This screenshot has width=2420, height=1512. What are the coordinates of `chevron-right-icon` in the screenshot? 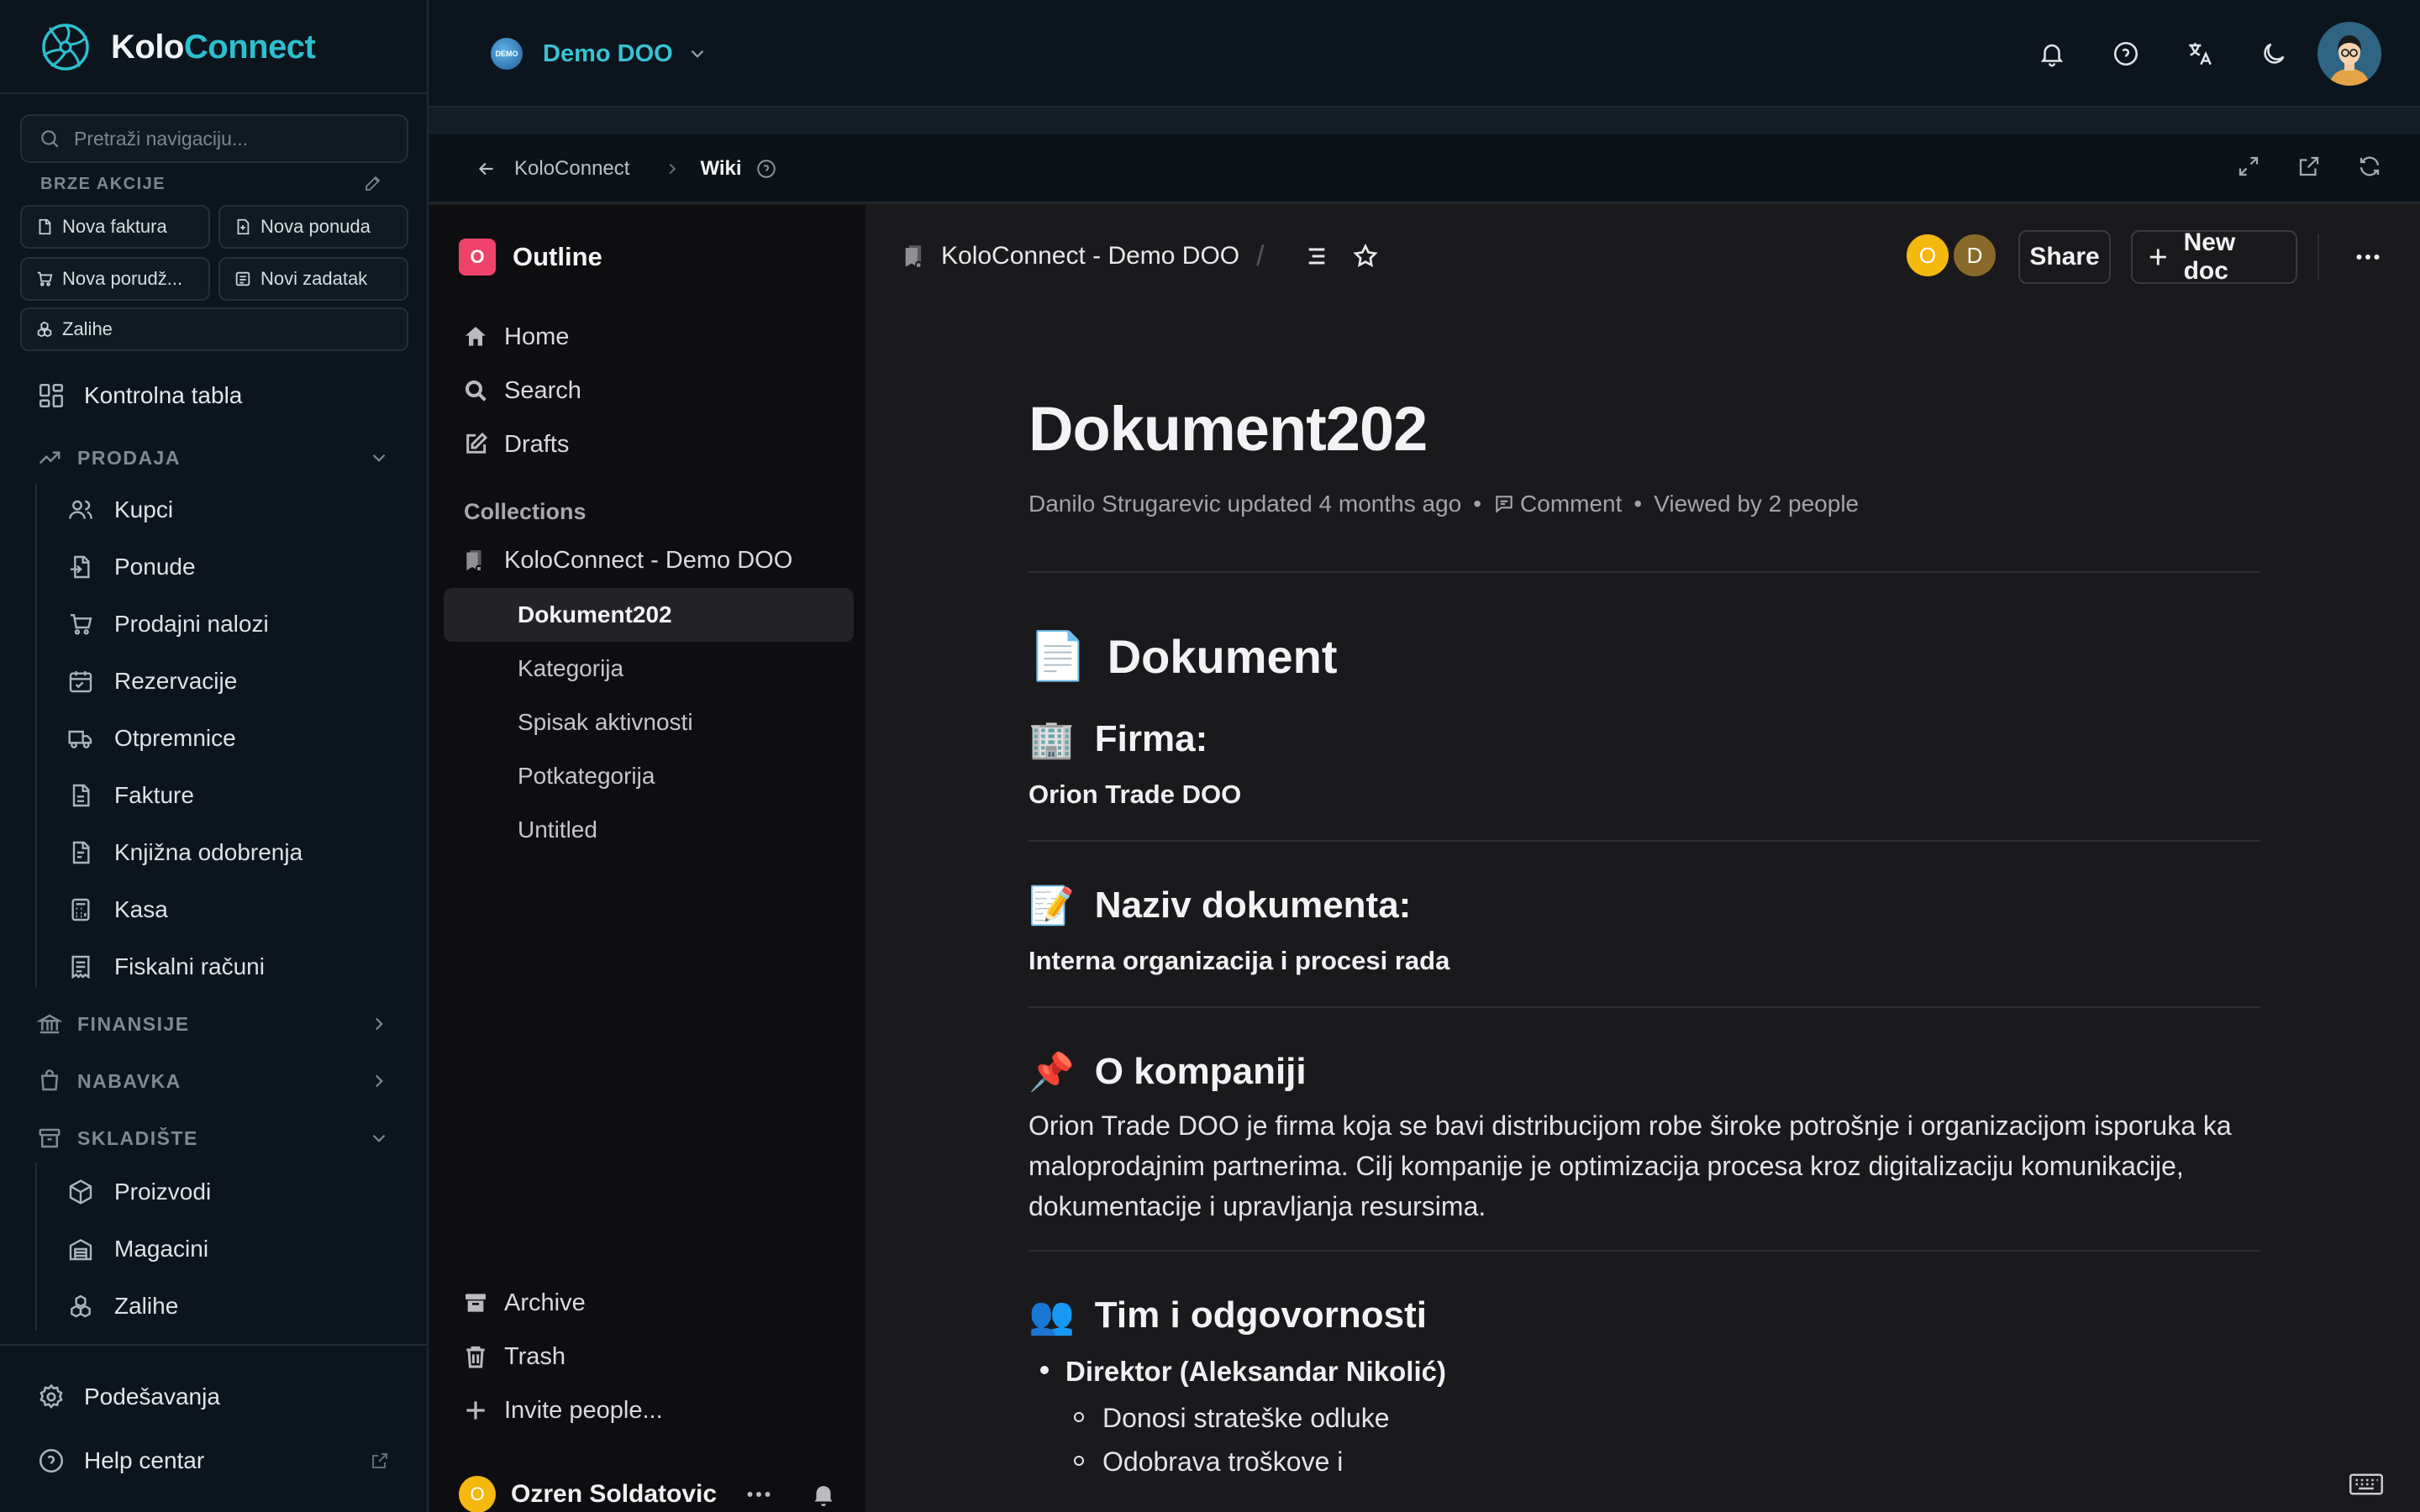 It's located at (379, 1024).